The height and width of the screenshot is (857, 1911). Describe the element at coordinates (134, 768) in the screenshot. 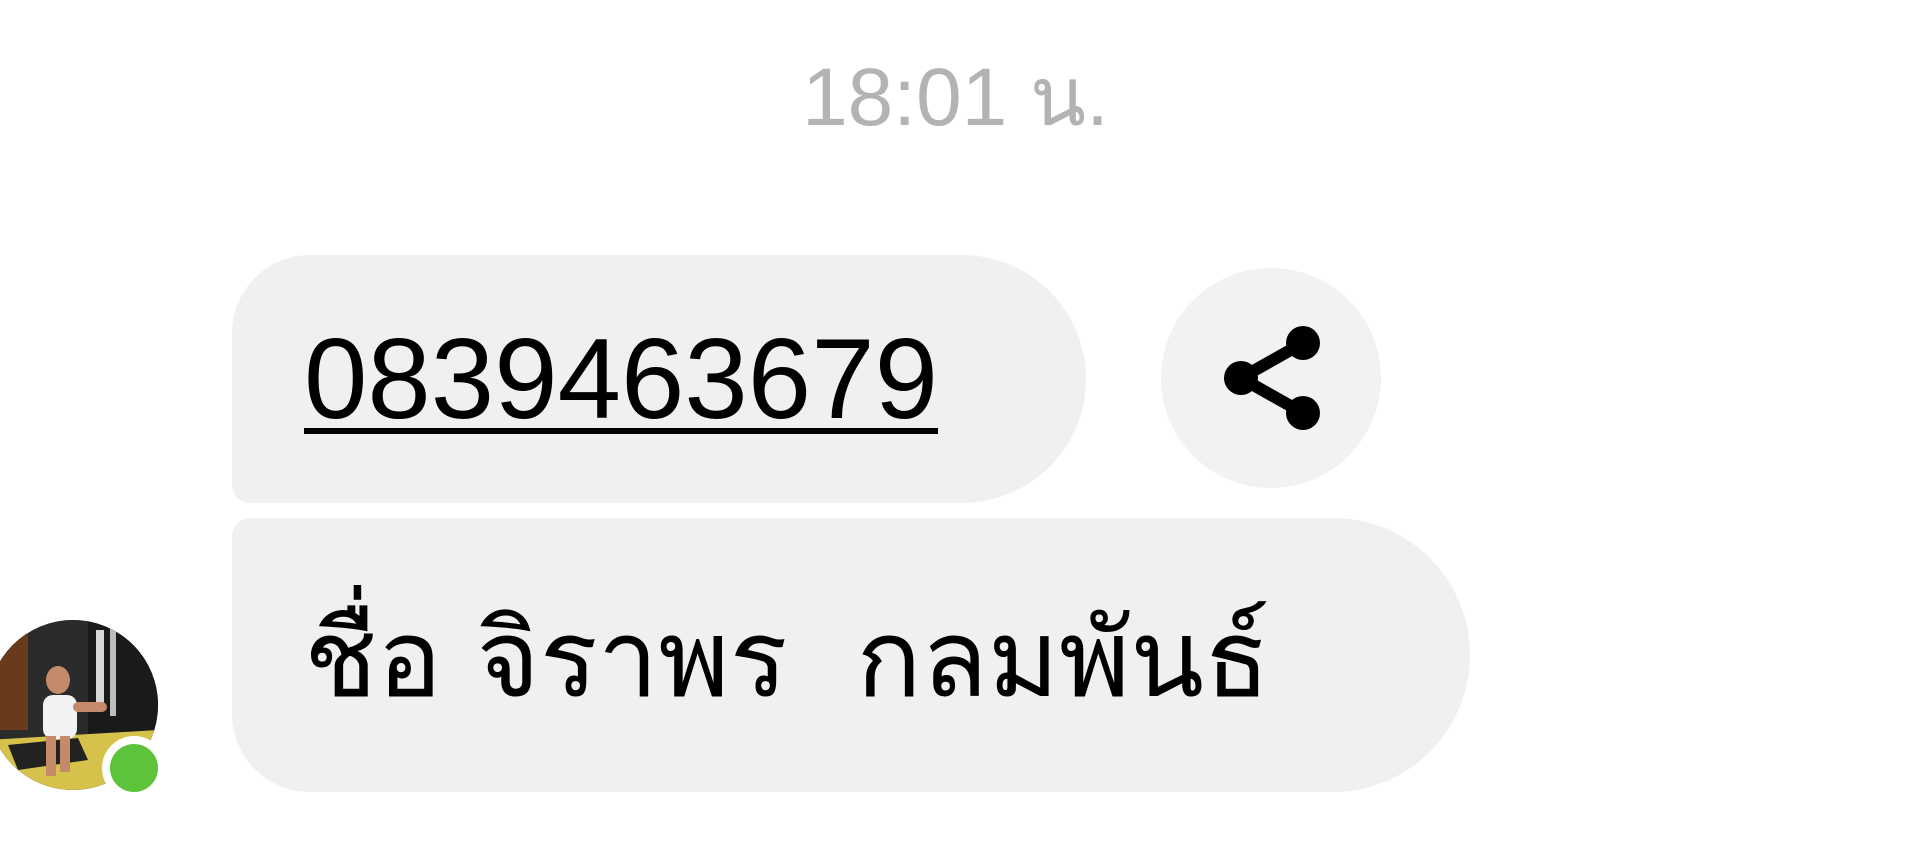

I see `online-status-indicator` at that location.